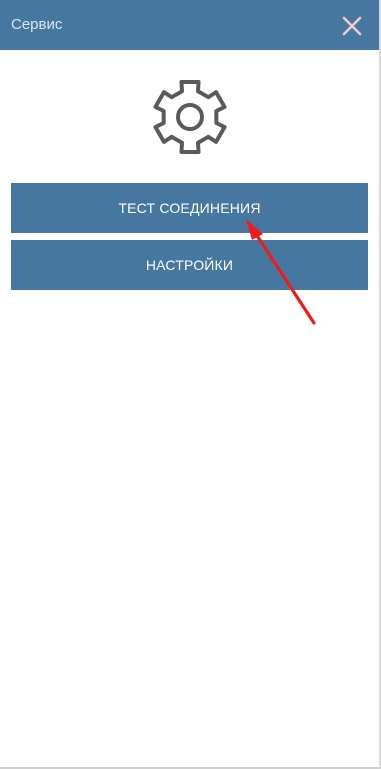 The image size is (381, 769). Describe the element at coordinates (189, 265) in the screenshot. I see `settings-button: НАСТРОЙКИ` at that location.